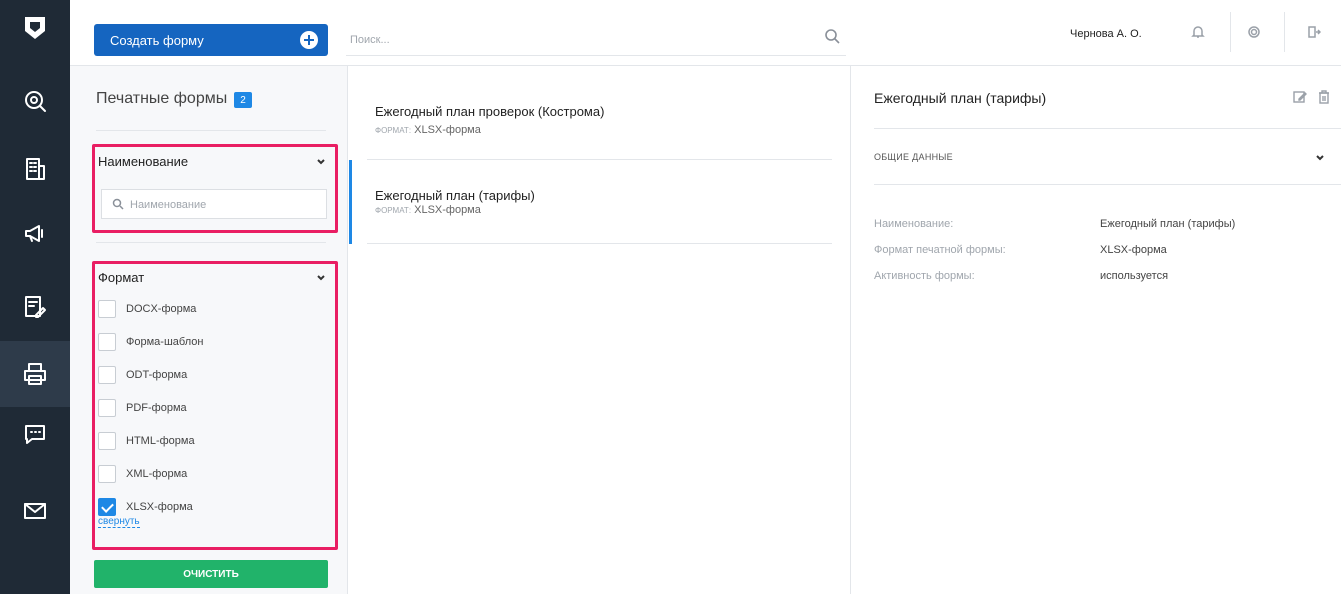  What do you see at coordinates (214, 204) in the screenshot?
I see `name-search-input: Наименование` at bounding box center [214, 204].